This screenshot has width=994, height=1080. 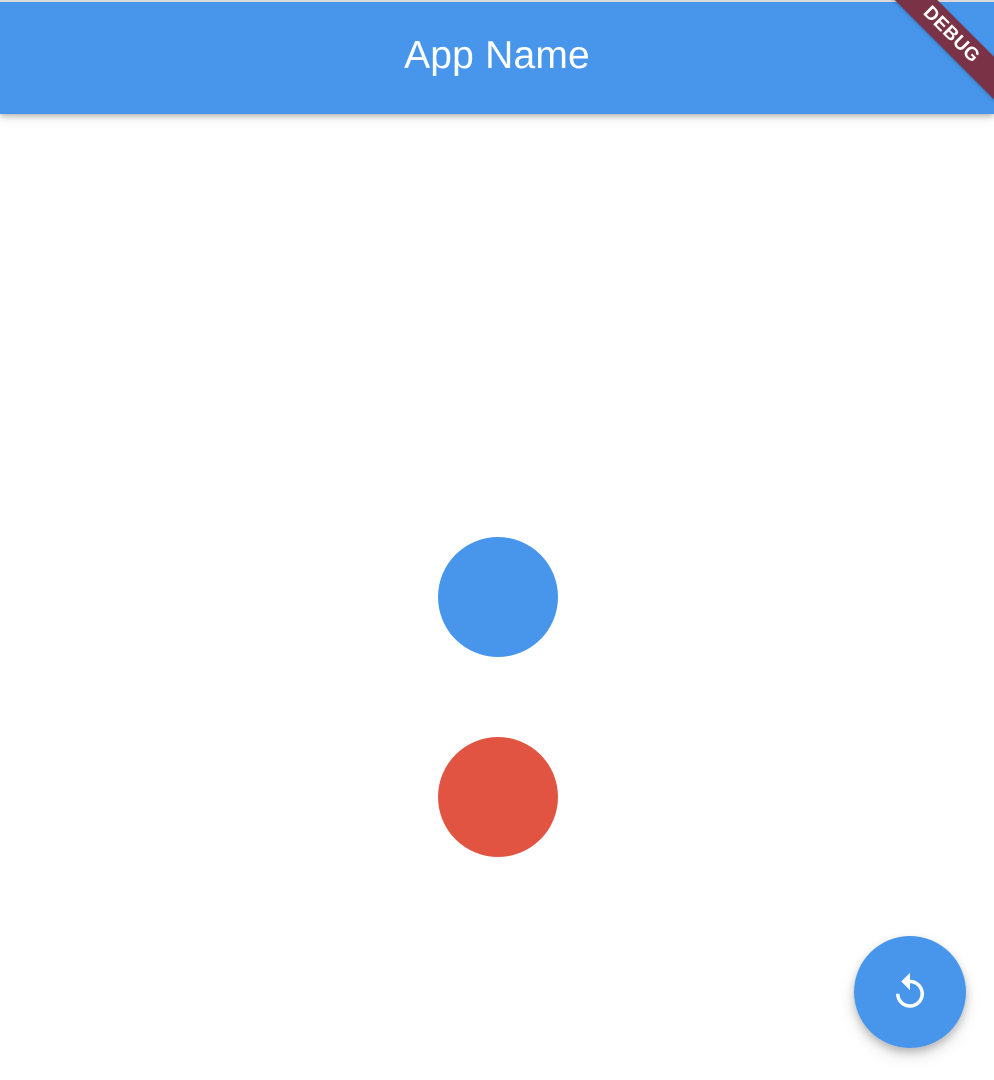 I want to click on app-title: App Name, so click(x=497, y=55).